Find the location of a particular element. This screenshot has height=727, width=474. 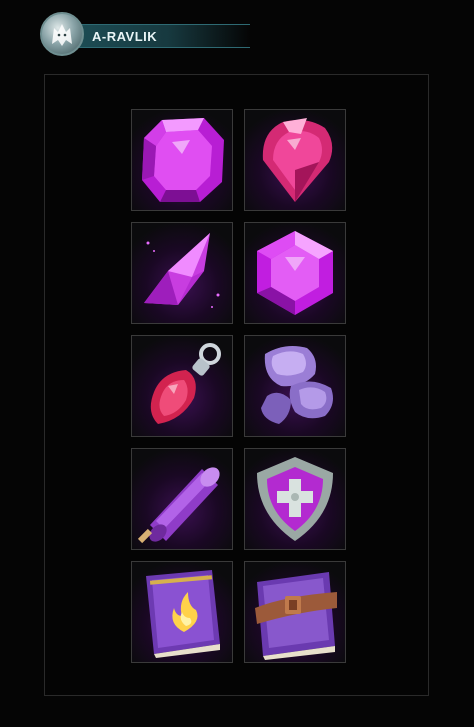

strapped-book-icon is located at coordinates (295, 612).